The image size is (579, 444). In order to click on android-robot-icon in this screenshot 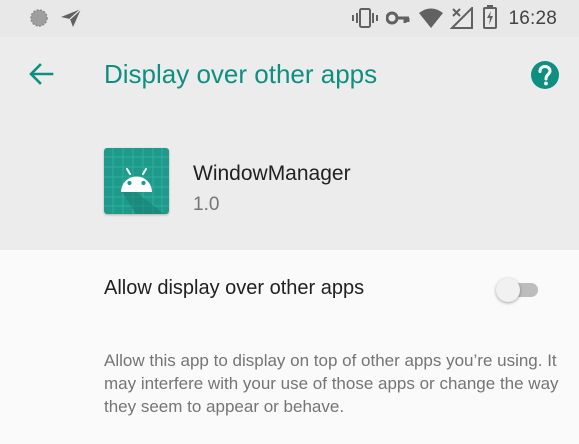, I will do `click(136, 181)`.